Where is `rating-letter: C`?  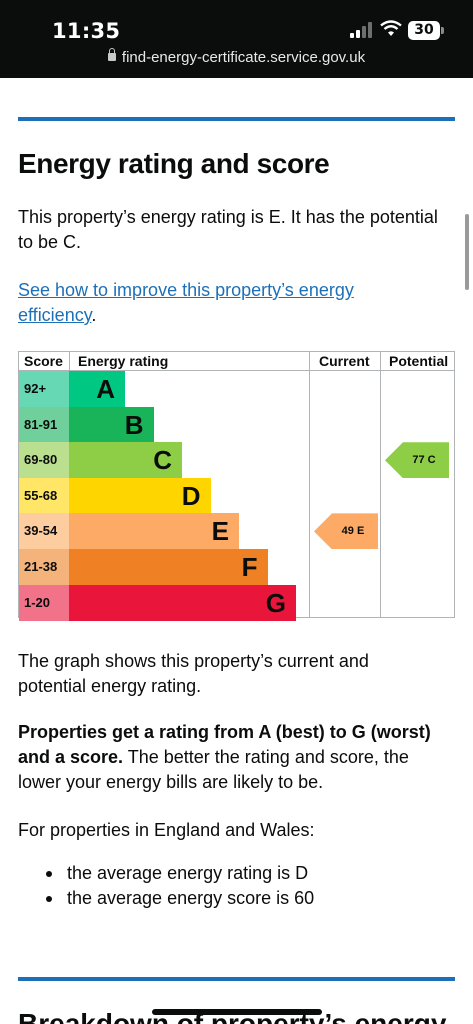 rating-letter: C is located at coordinates (162, 460).